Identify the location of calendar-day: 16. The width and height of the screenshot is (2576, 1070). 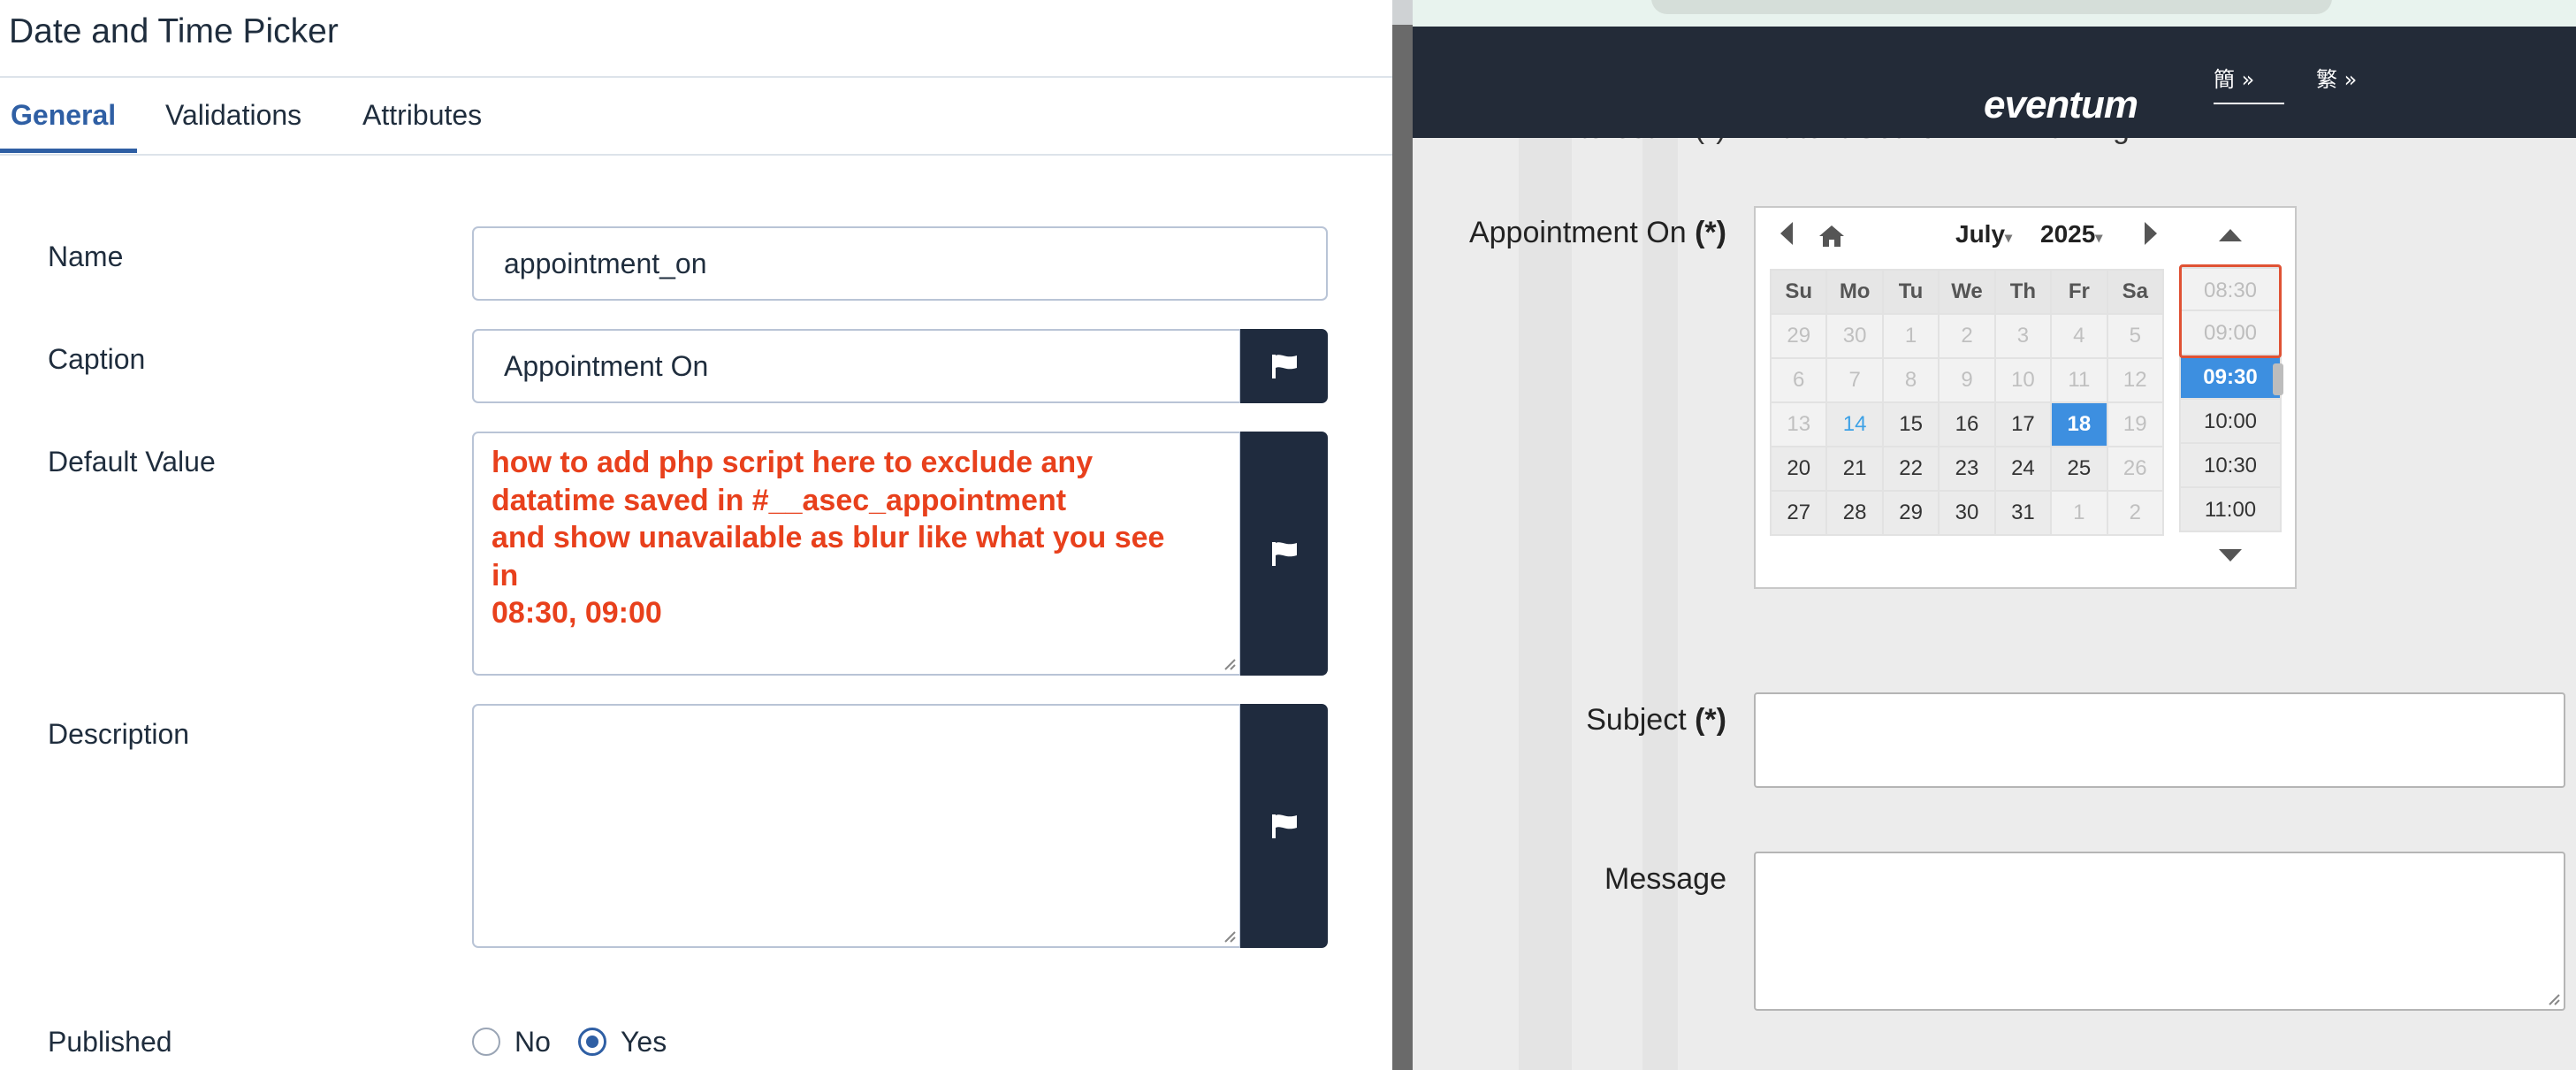
(1967, 424).